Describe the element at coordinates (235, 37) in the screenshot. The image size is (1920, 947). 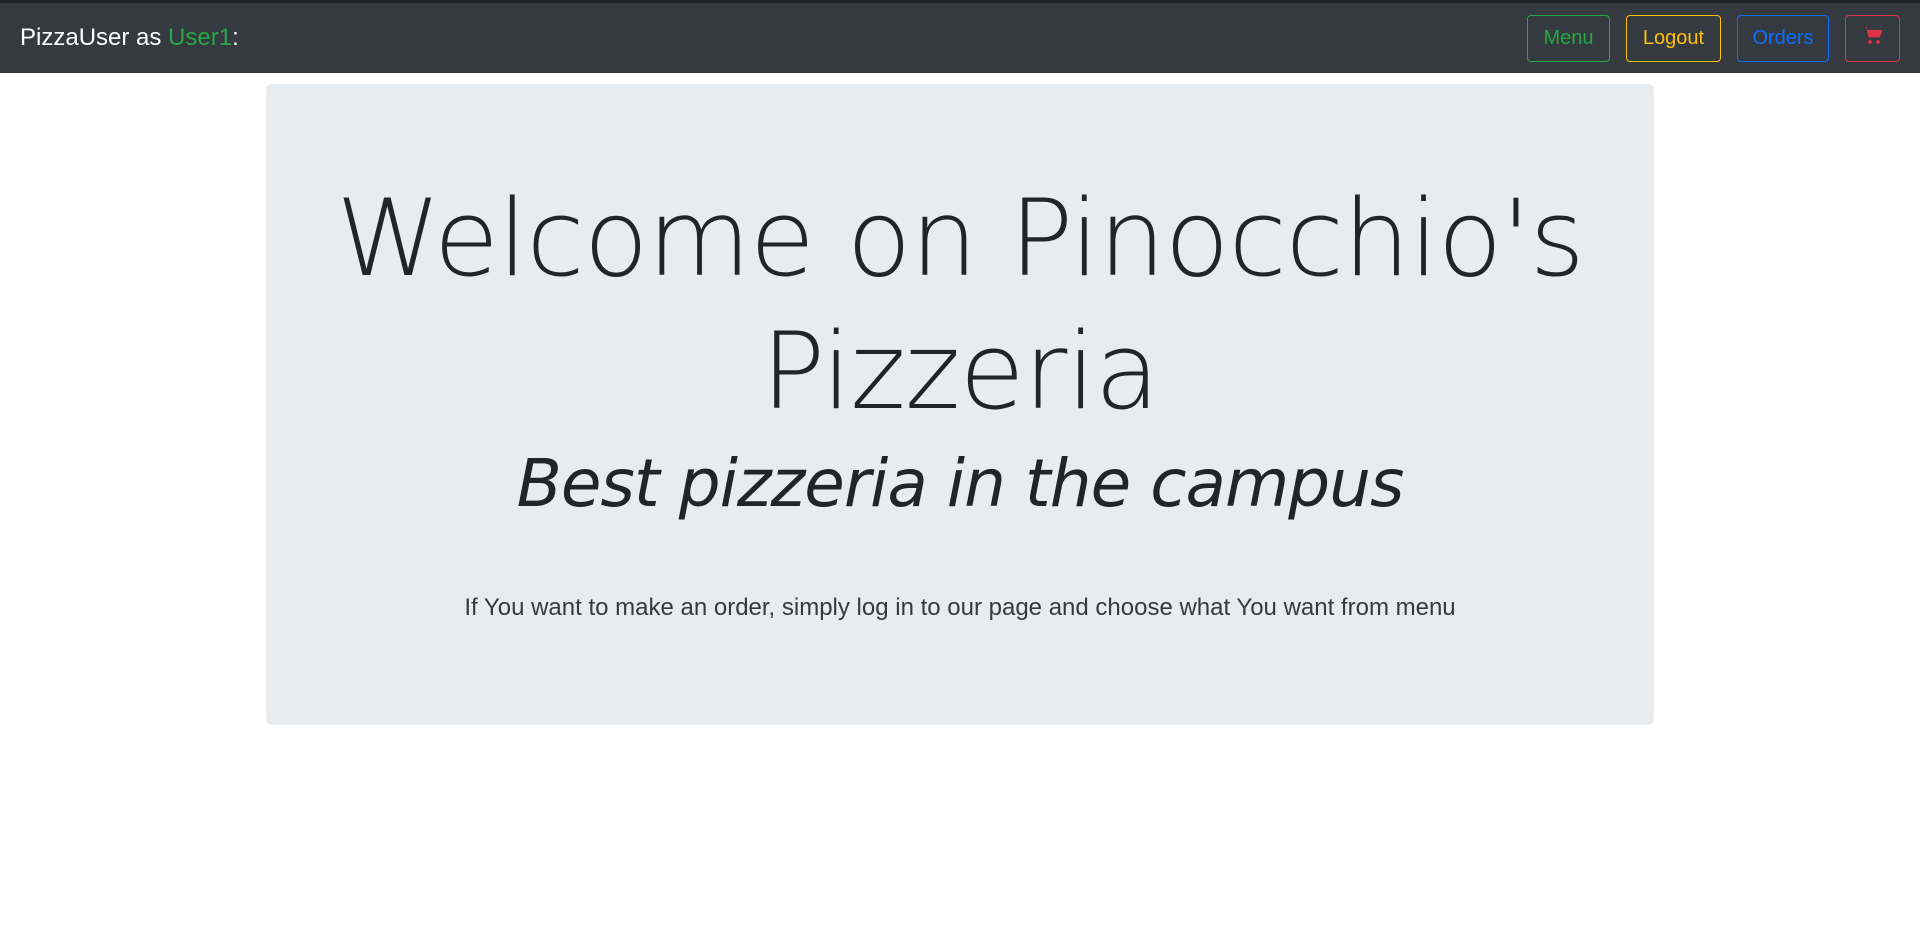
I see `brand-suffix: :` at that location.